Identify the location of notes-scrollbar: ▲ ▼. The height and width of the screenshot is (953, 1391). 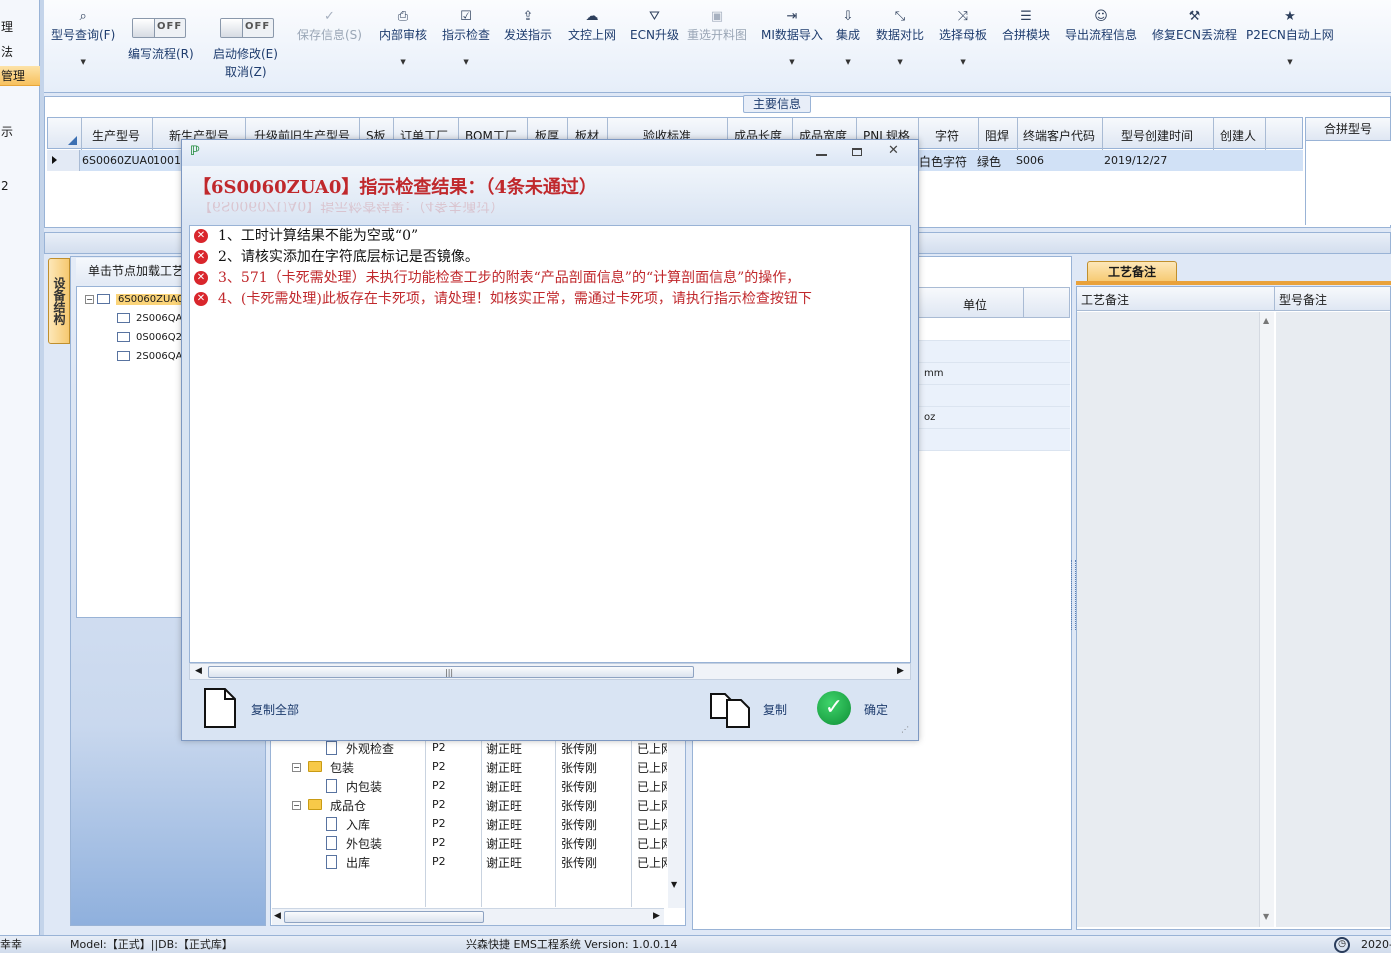
(1266, 619).